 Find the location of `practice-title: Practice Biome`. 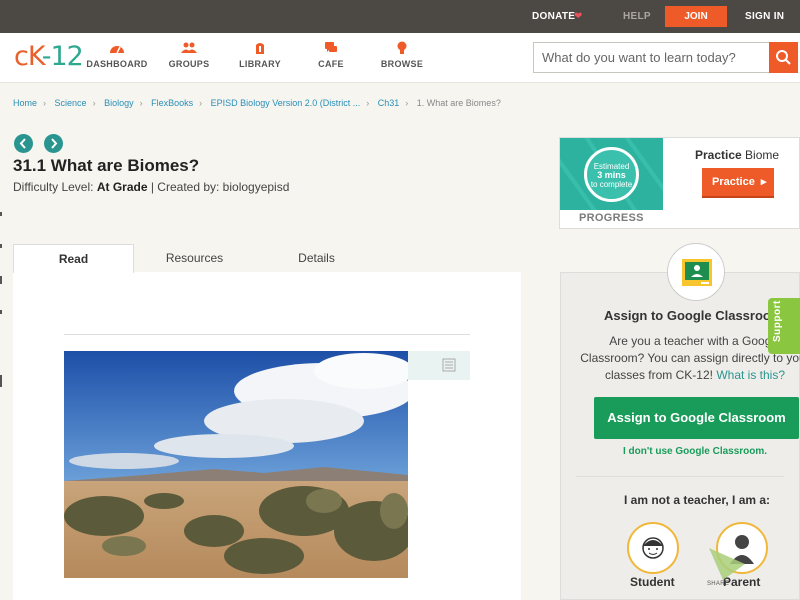

practice-title: Practice Biome is located at coordinates (737, 155).